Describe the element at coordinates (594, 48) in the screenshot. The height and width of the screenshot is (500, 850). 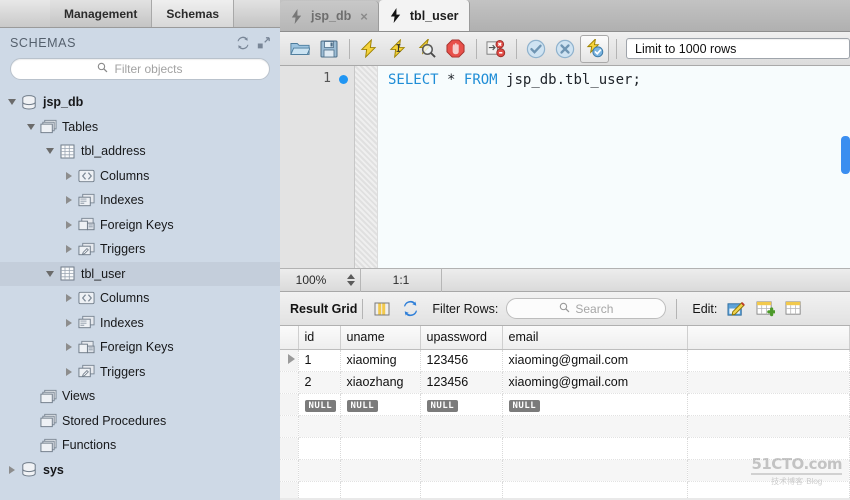
I see `toggle-autocommit-button` at that location.